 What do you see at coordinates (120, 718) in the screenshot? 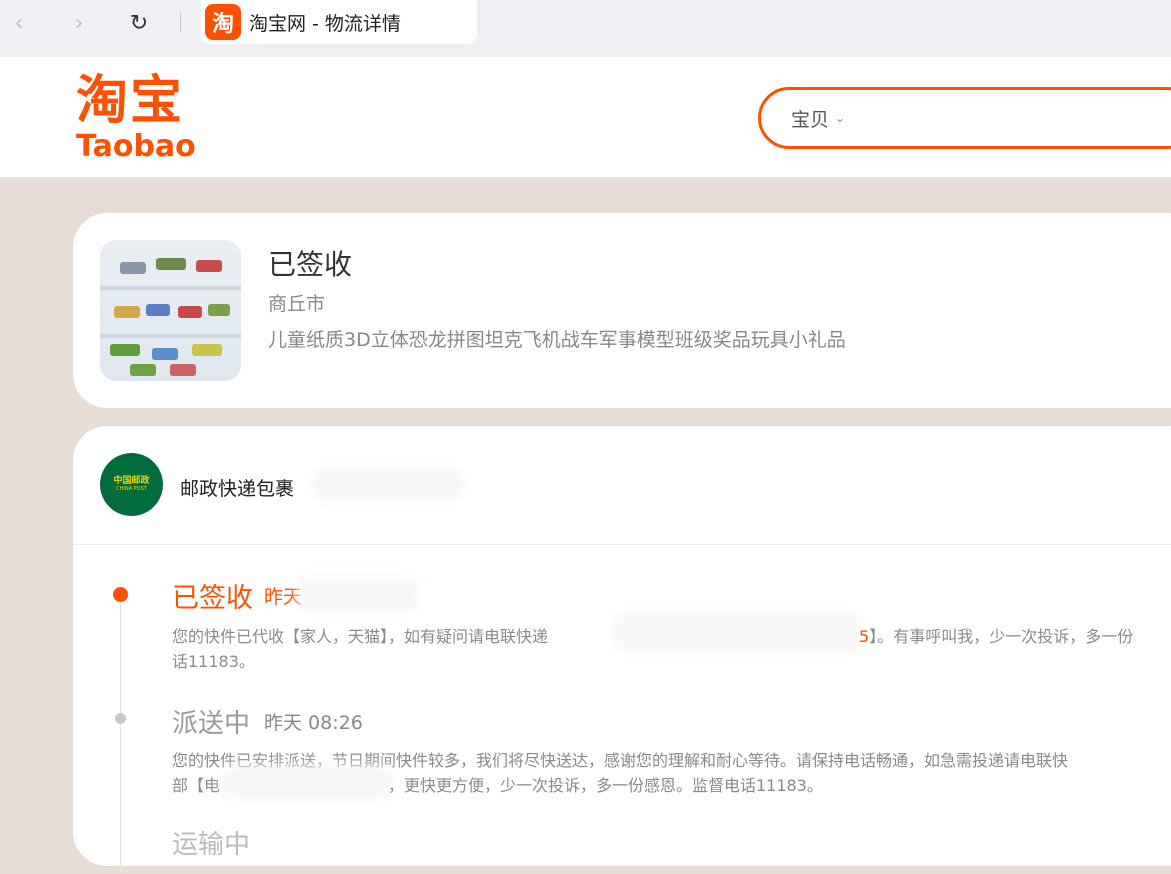
I see `timeline-dot` at bounding box center [120, 718].